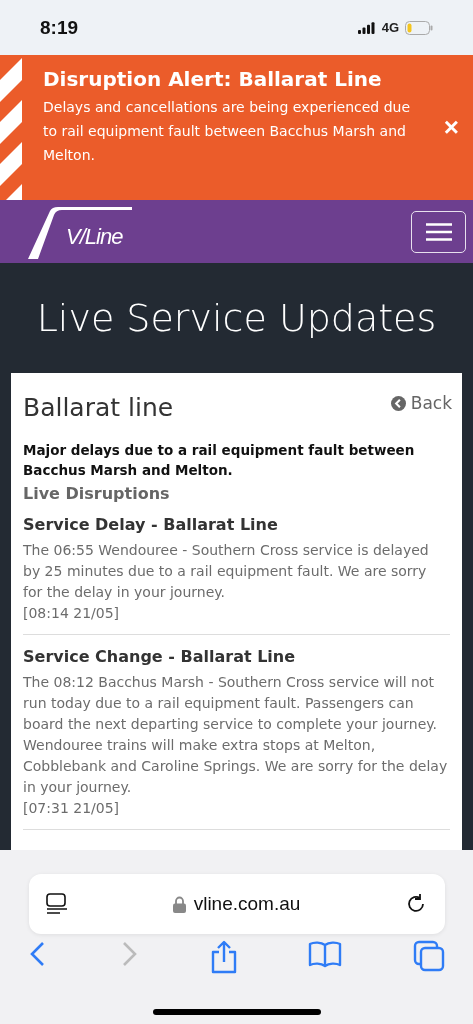 The width and height of the screenshot is (473, 1024). I want to click on url-text: vline.com.au, so click(247, 904).